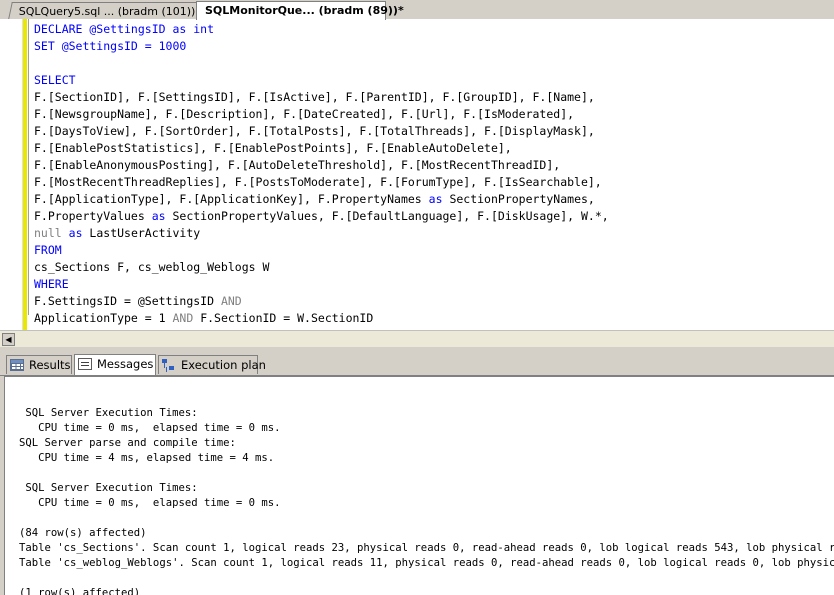  I want to click on tab-results-label: Results, so click(50, 365).